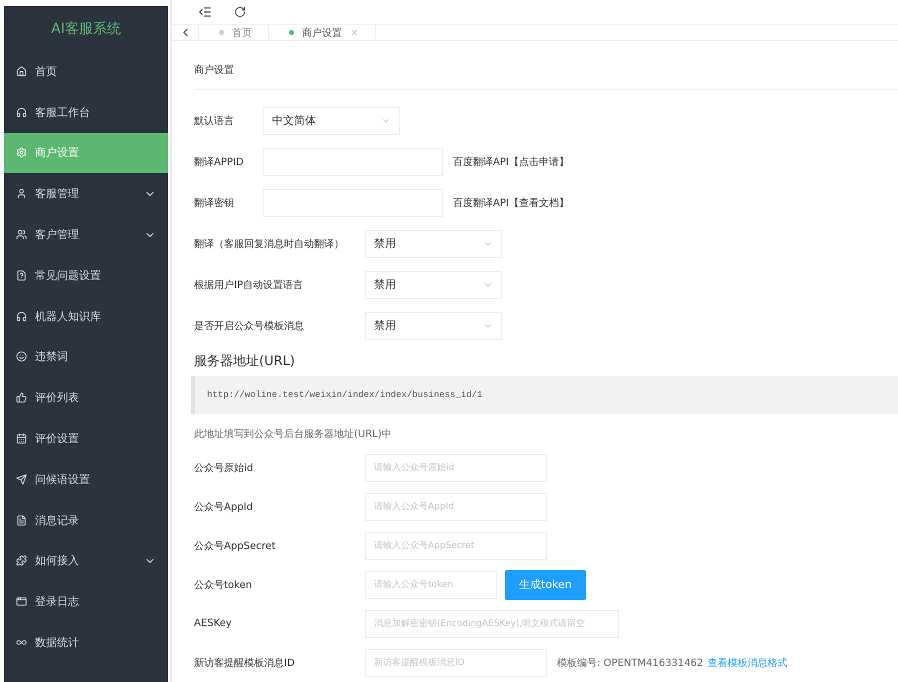 The height and width of the screenshot is (682, 898). What do you see at coordinates (511, 203) in the screenshot?
I see `api-link: 百度翻译API【查看文档】` at bounding box center [511, 203].